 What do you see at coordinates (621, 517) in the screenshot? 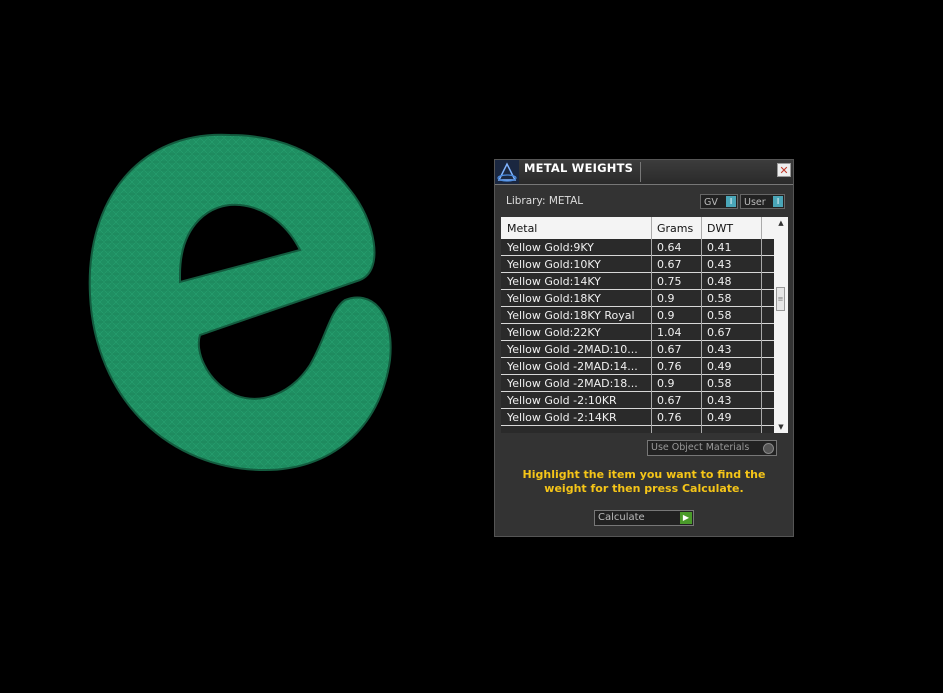
I see `calculate-label: Calculate` at bounding box center [621, 517].